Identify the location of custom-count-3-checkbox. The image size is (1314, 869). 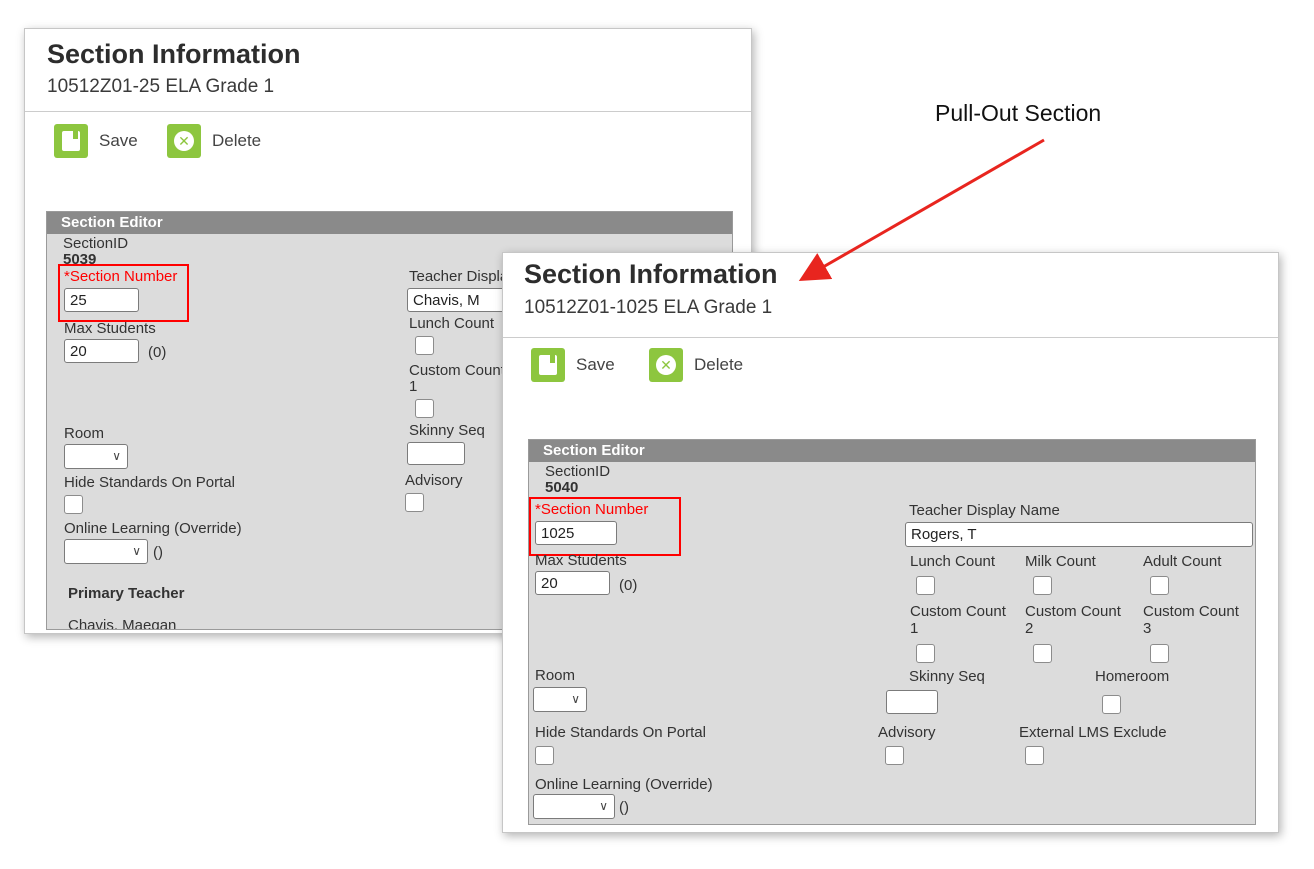
(1159, 653).